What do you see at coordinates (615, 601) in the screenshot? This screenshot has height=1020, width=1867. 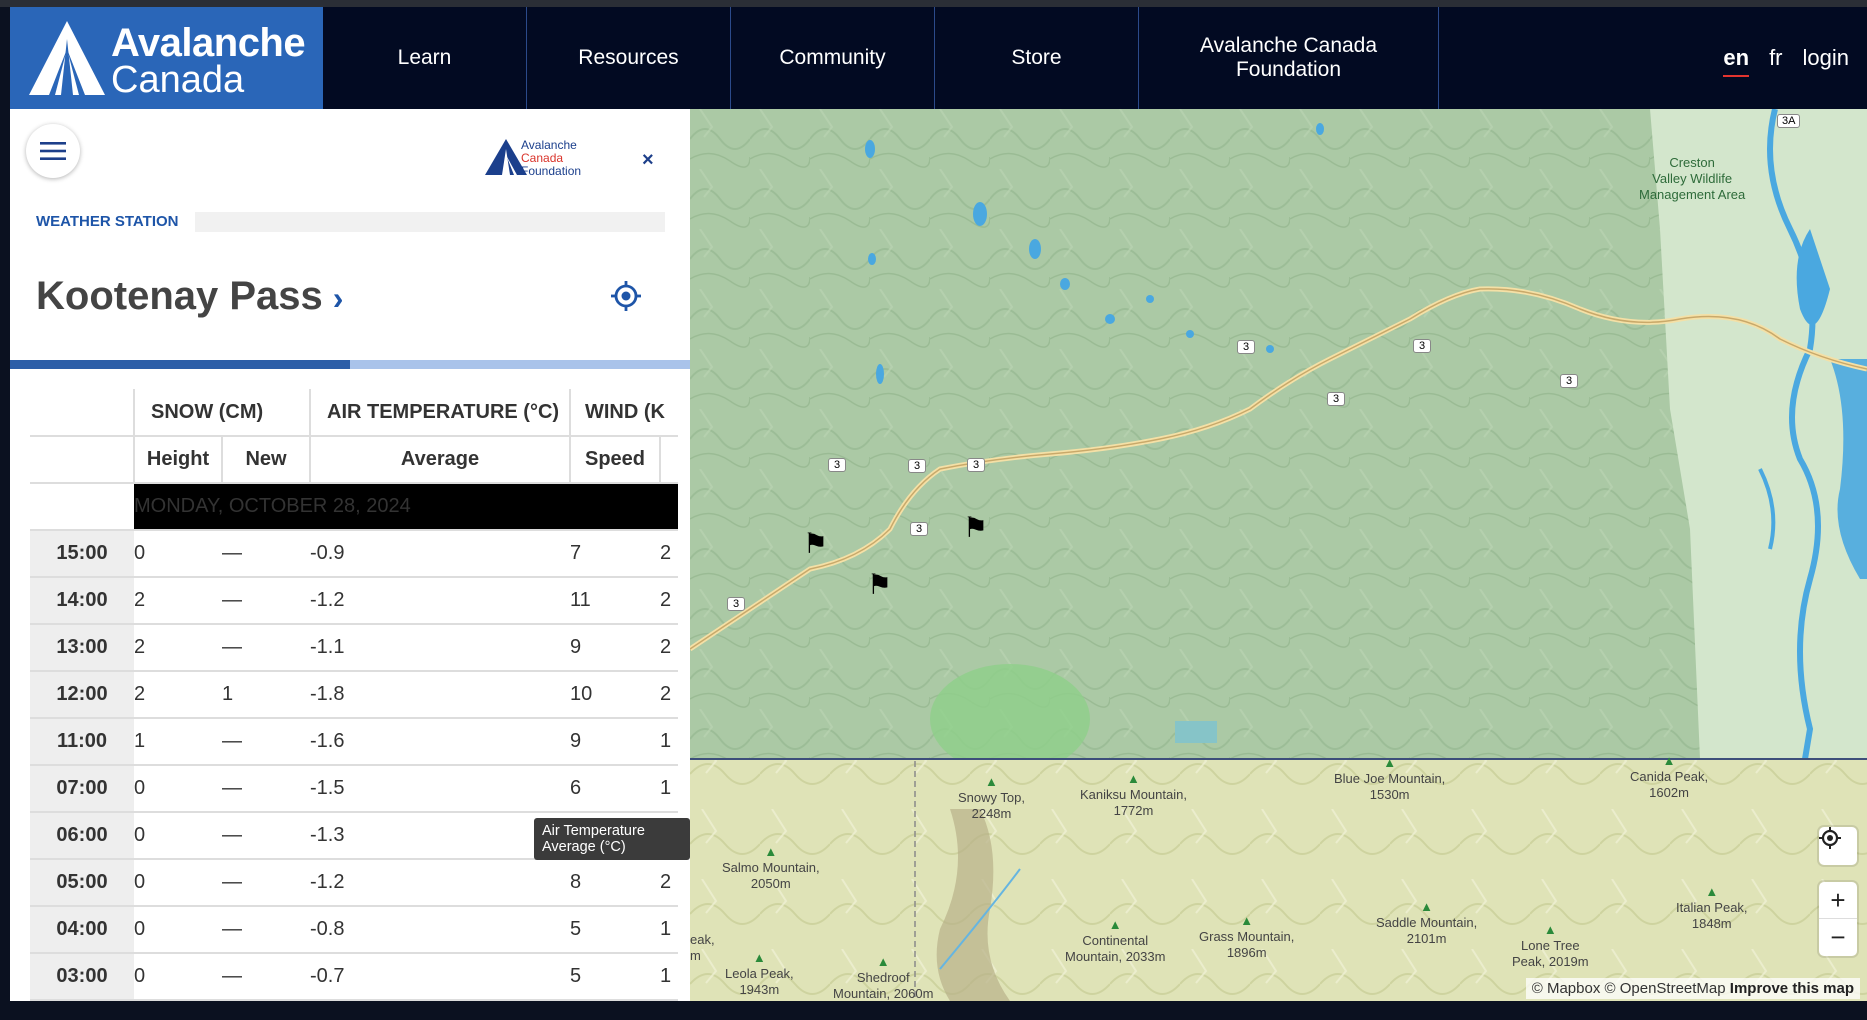 I see `wind-speed-cell: 11` at bounding box center [615, 601].